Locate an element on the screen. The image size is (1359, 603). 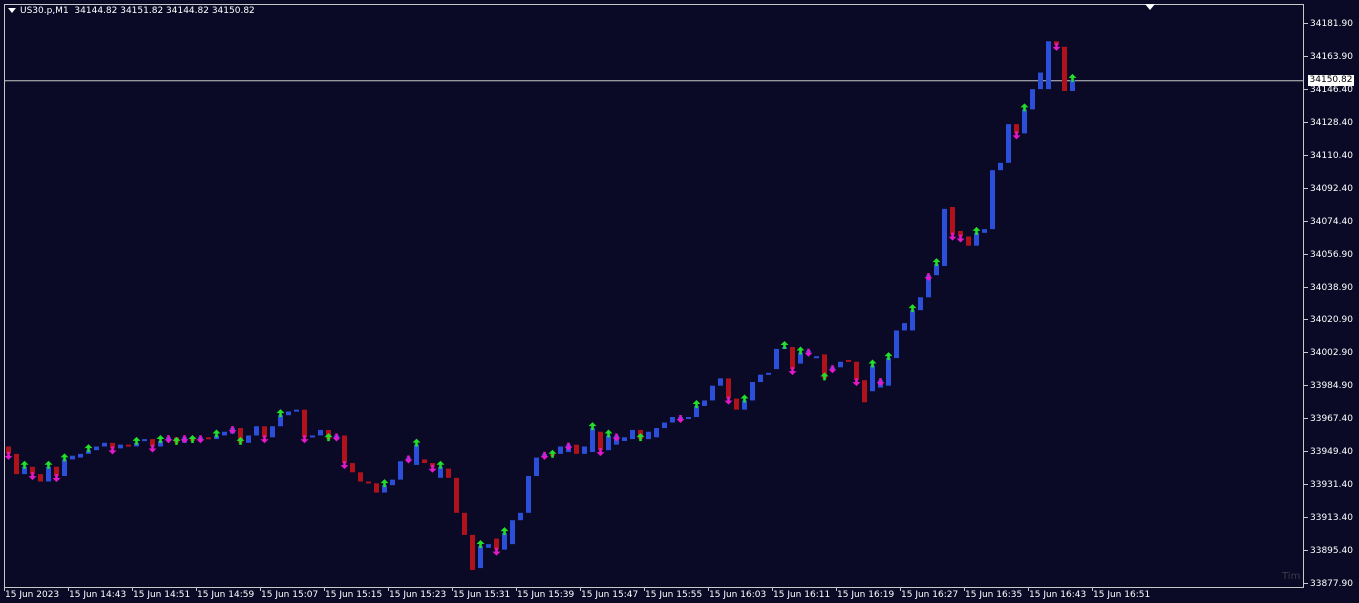
price-tick-label: 34074.40 is located at coordinates (1331, 221).